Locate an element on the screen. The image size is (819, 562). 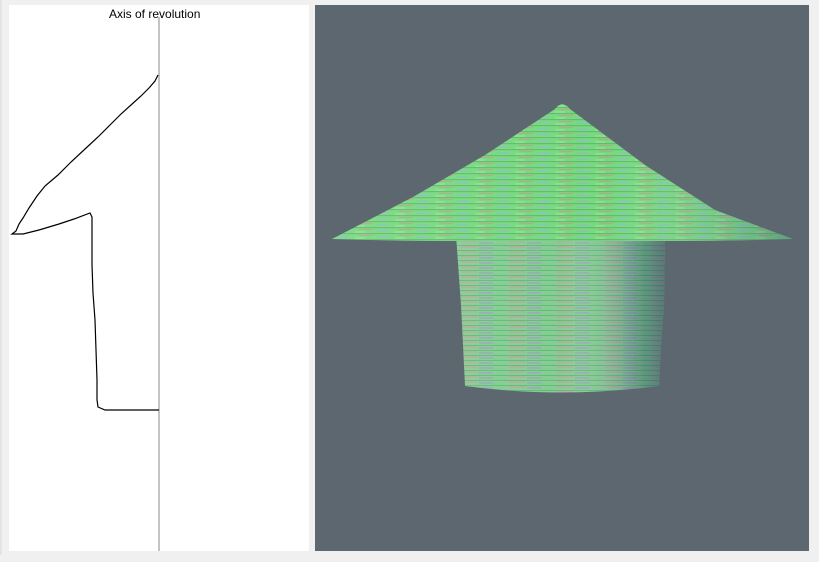
profile-curve is located at coordinates (84, 242).